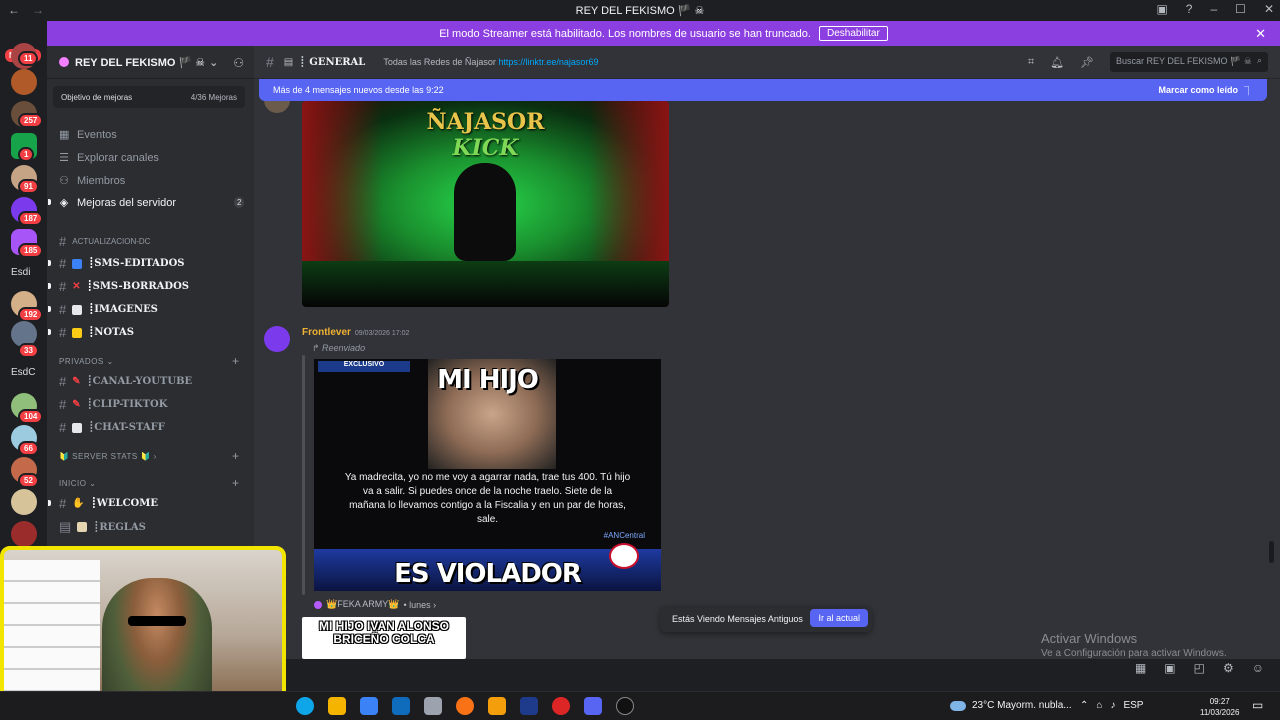  Describe the element at coordinates (1031, 62) in the screenshot. I see `threads-icon: ⌗` at that location.